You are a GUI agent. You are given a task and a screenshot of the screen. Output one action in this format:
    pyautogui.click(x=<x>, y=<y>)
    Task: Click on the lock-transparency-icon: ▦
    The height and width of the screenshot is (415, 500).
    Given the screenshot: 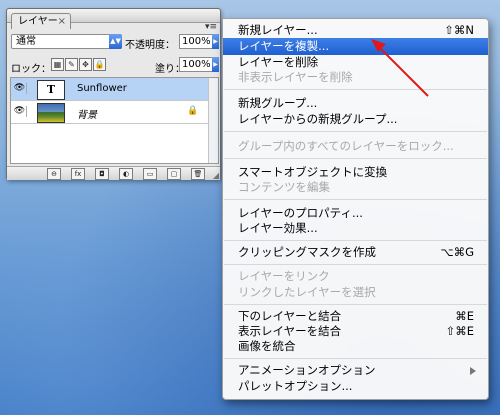 What is the action you would take?
    pyautogui.click(x=57, y=64)
    